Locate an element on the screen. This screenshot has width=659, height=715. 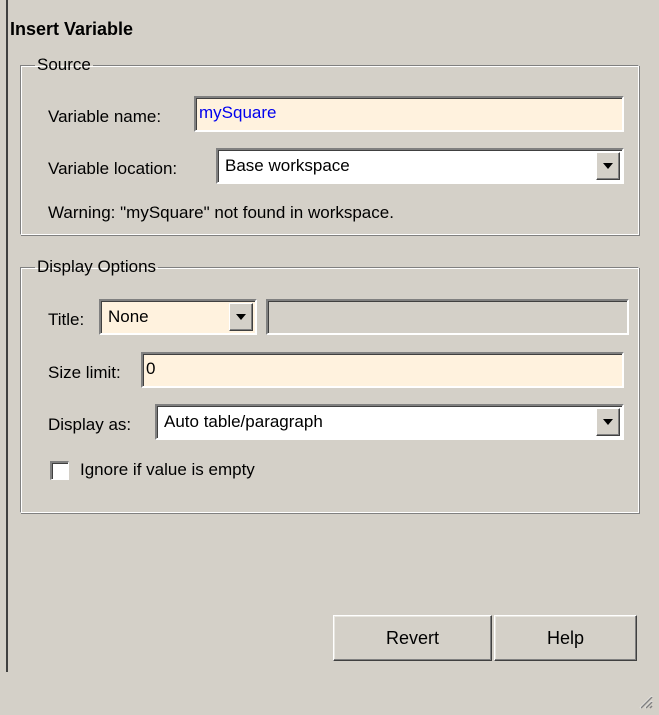
display-as-dropdown-button is located at coordinates (608, 422).